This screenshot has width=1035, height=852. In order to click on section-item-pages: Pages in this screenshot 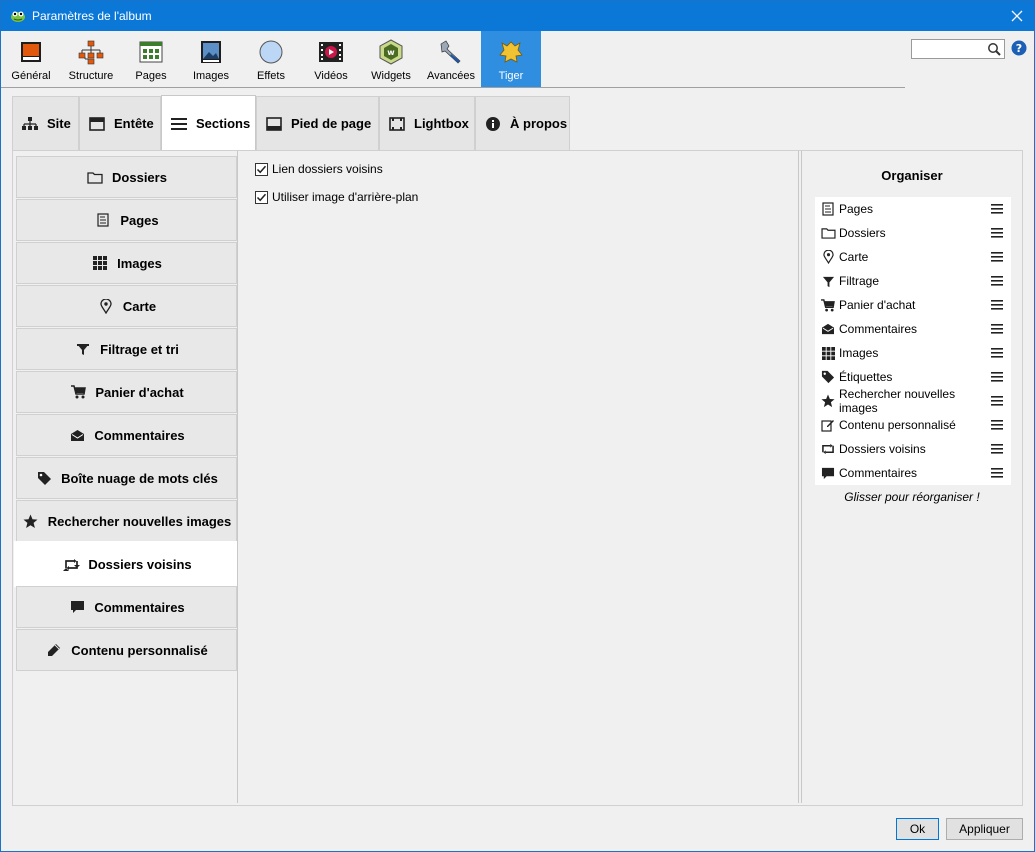, I will do `click(126, 220)`.